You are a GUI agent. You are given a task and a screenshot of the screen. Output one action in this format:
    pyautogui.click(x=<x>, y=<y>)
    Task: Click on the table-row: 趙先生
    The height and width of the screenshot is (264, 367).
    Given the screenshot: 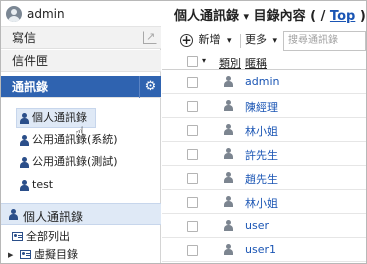 What is the action you would take?
    pyautogui.click(x=264, y=178)
    